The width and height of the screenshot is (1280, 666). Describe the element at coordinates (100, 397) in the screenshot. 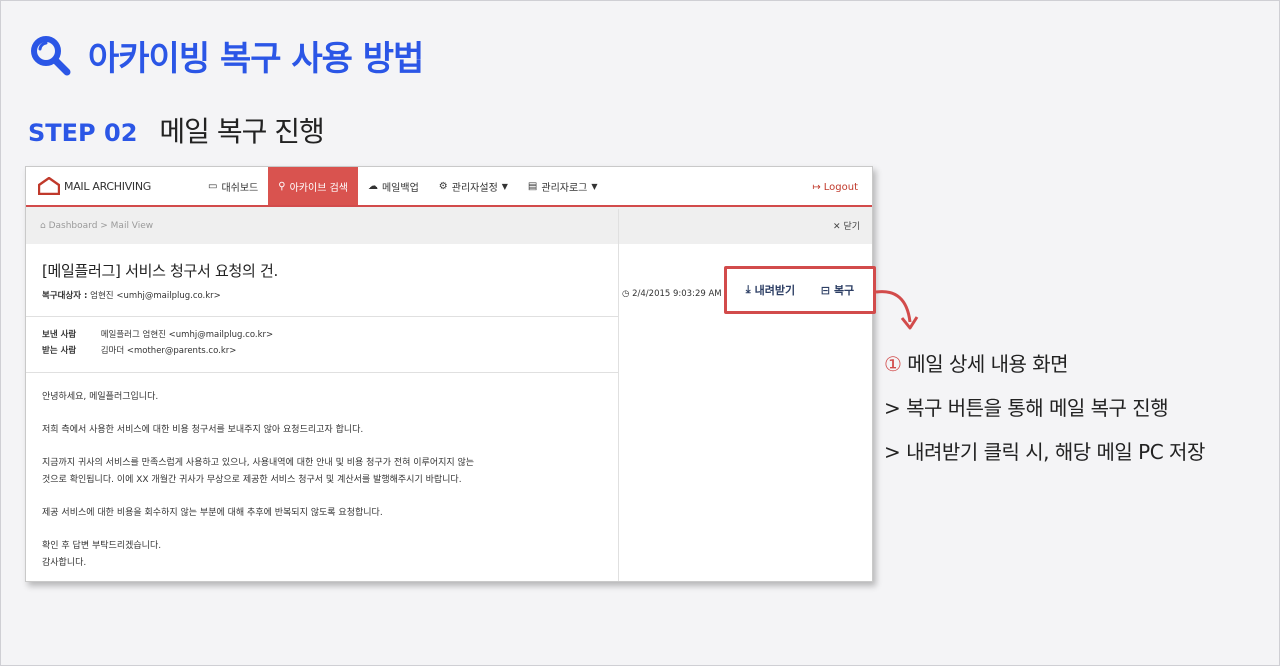

I see `mail-body-line: 안녕하세요, 메일플러그입니다.` at that location.